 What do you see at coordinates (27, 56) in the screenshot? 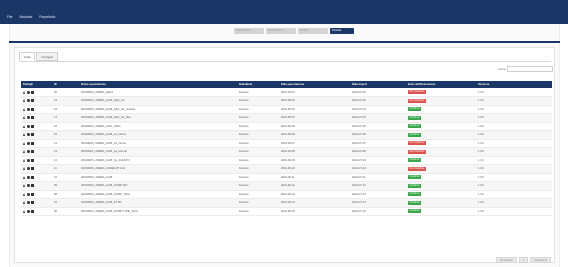
I see `tab-list: Lista` at bounding box center [27, 56].